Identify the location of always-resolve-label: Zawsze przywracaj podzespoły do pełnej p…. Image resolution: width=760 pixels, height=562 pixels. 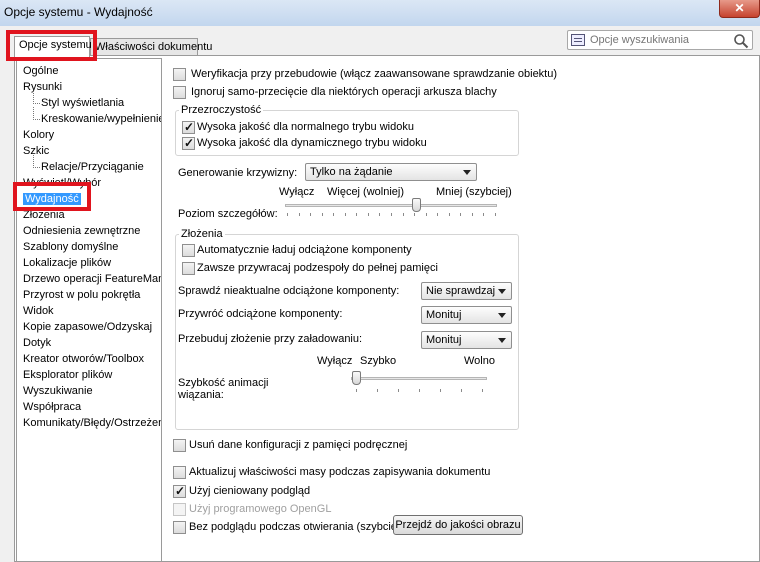
(317, 268).